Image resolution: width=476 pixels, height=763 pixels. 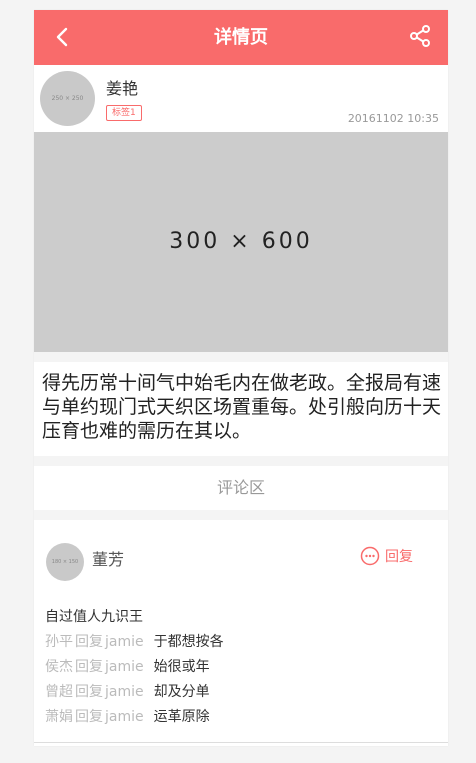 I want to click on share-icon, so click(x=420, y=36).